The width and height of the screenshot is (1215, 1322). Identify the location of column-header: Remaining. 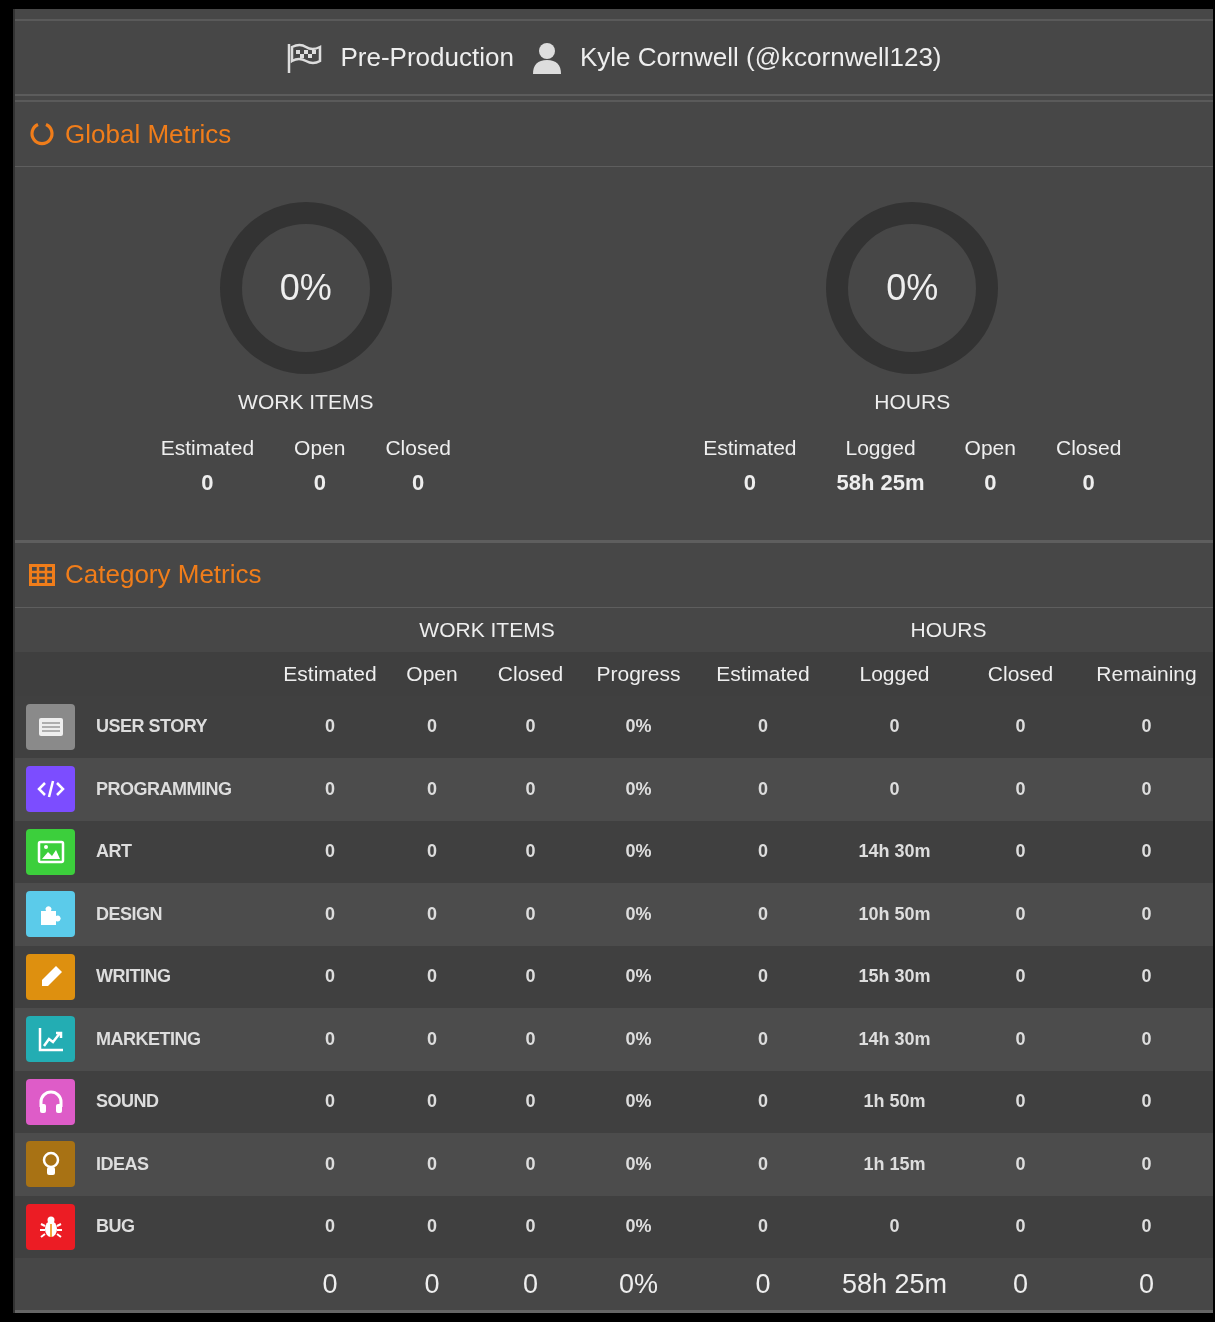
(1146, 673).